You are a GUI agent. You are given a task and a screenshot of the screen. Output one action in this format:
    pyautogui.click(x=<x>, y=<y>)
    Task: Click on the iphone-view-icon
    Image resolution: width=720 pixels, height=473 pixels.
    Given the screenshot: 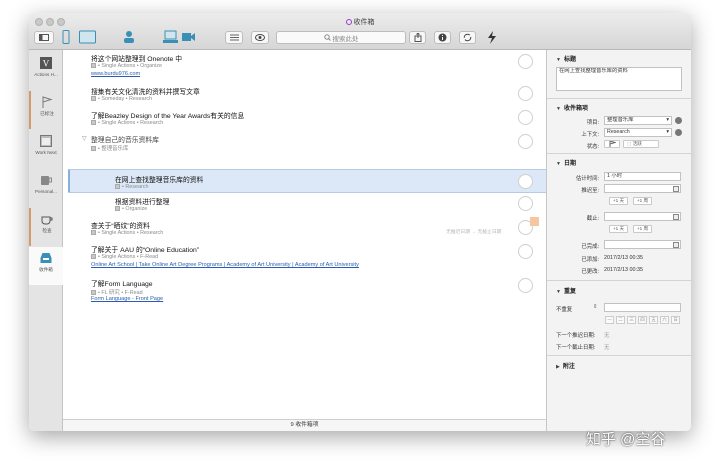 What is the action you would take?
    pyautogui.click(x=66, y=37)
    